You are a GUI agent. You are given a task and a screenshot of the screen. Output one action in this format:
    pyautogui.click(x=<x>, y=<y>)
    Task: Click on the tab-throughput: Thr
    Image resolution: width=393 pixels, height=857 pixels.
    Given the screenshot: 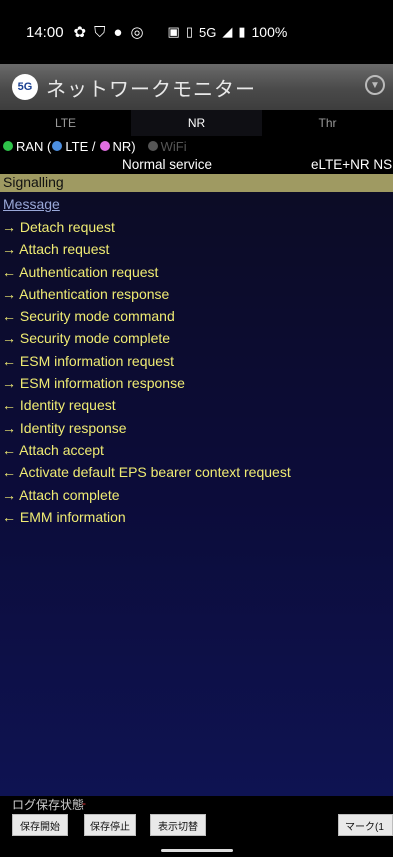 What is the action you would take?
    pyautogui.click(x=327, y=123)
    